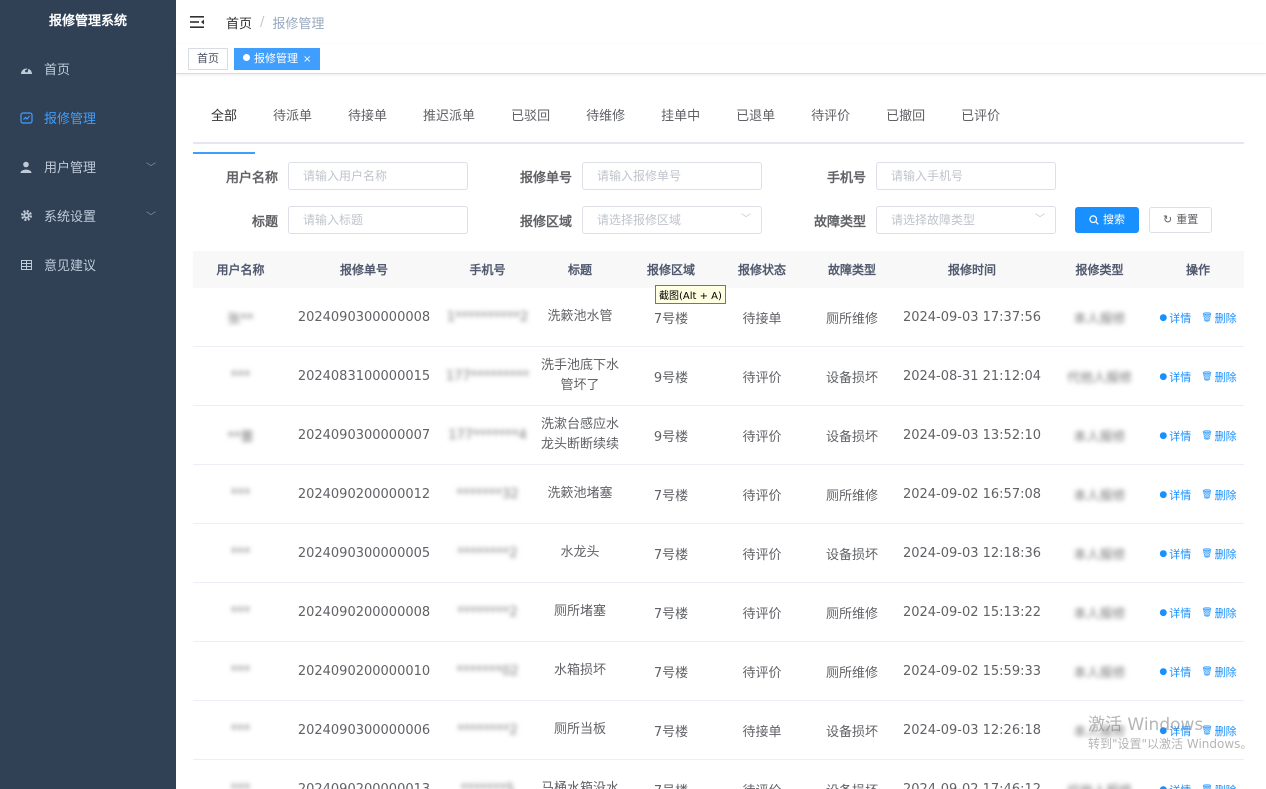 This screenshot has width=1266, height=789. I want to click on sidebar-item-settings: 系统设置 ﹀, so click(88, 215).